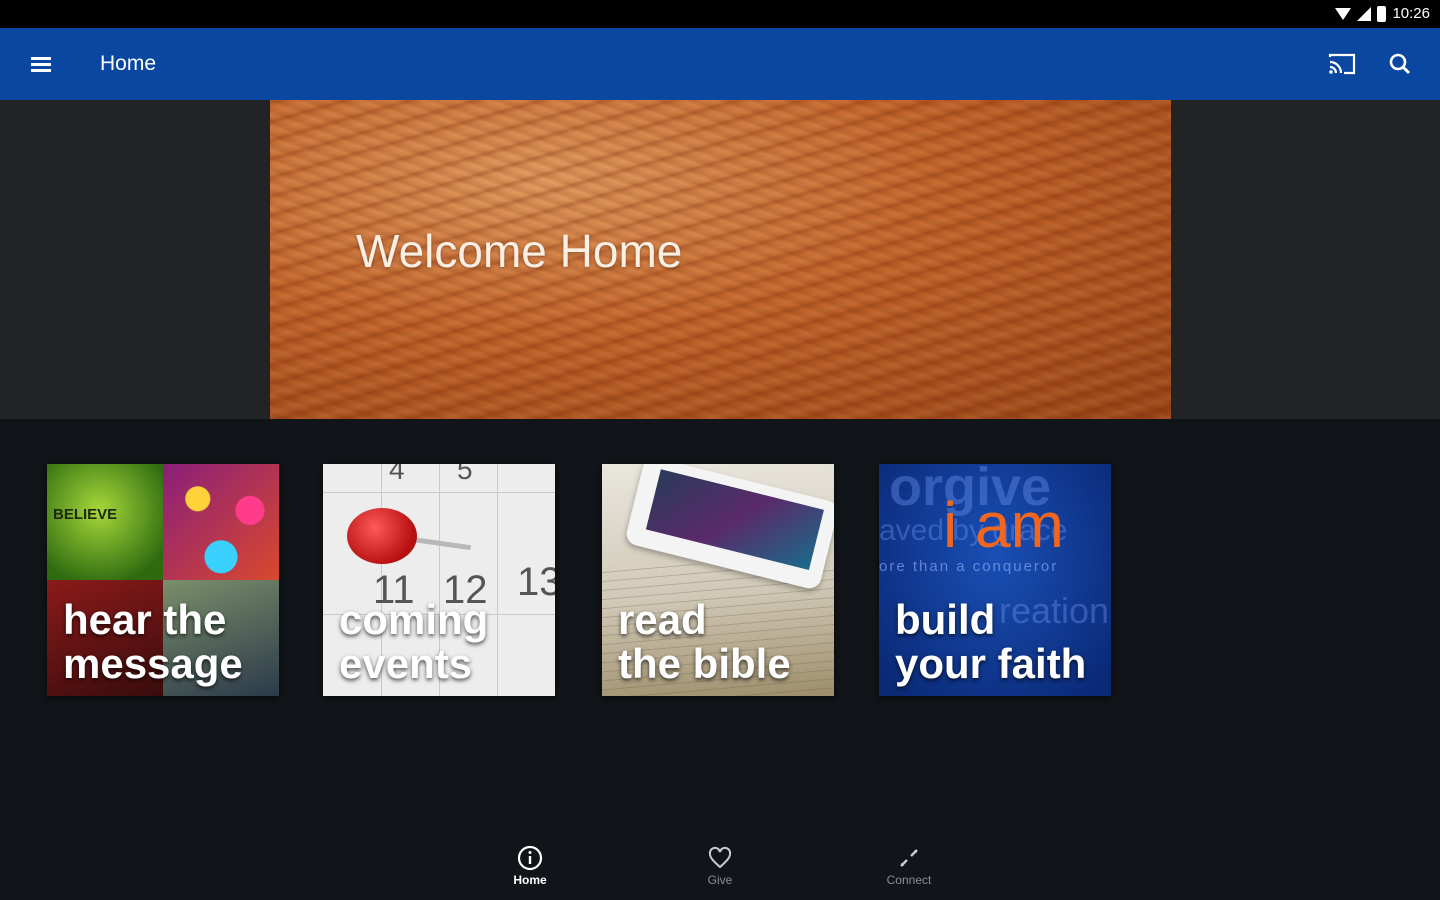  I want to click on tile-label: read the bible, so click(704, 642).